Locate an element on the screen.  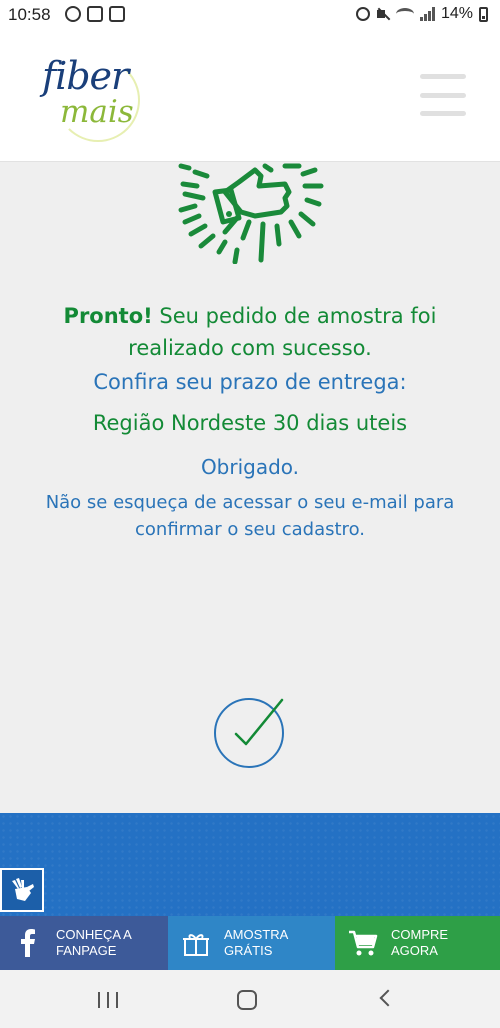
notification-icons is located at coordinates (95, 14).